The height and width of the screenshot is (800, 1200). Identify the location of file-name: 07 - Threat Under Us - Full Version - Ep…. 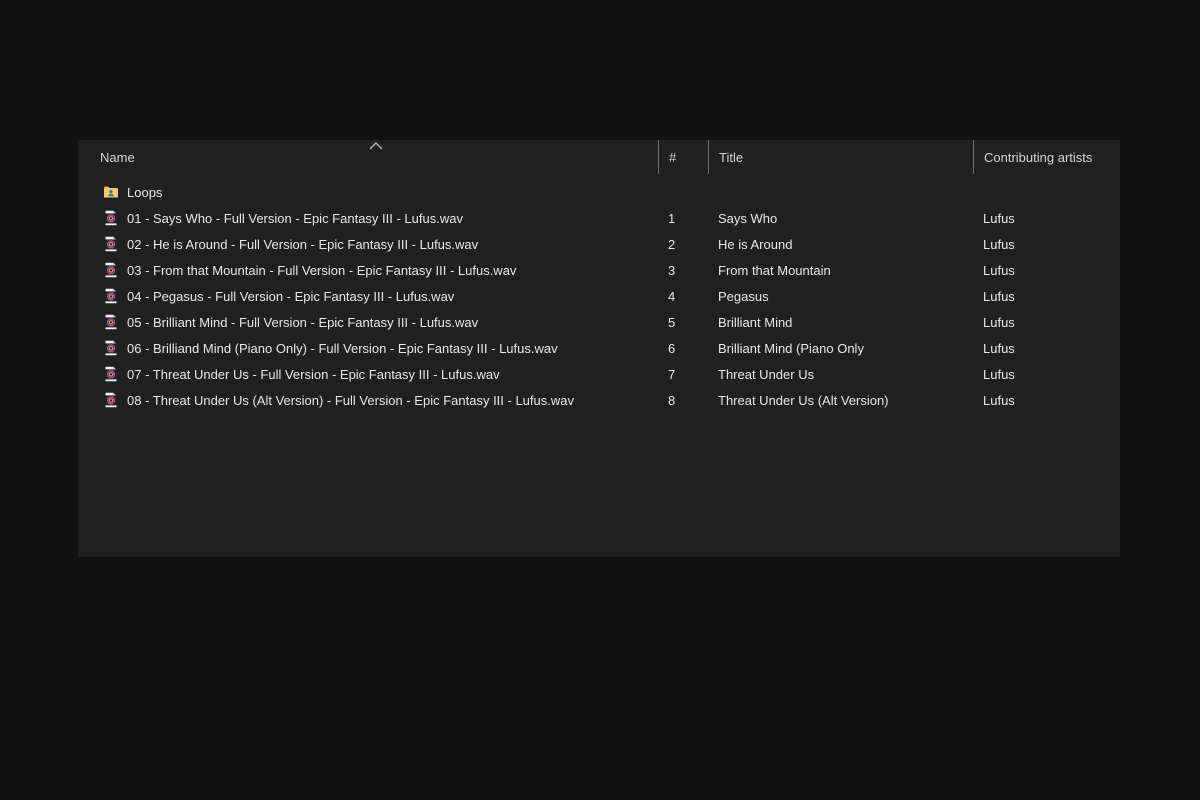
(313, 374).